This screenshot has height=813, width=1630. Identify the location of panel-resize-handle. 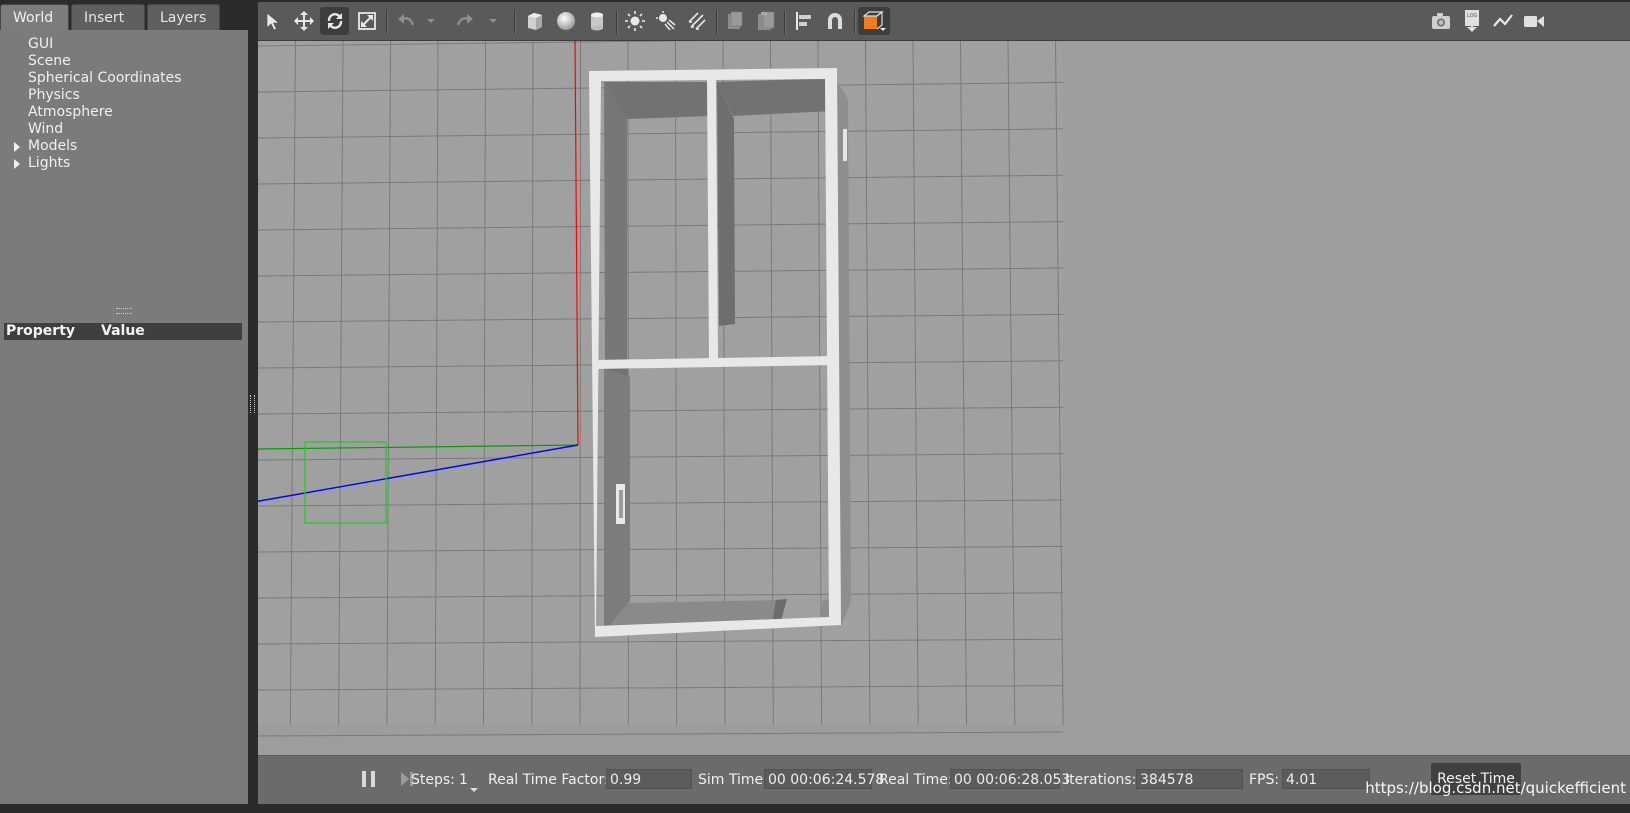
(252, 404).